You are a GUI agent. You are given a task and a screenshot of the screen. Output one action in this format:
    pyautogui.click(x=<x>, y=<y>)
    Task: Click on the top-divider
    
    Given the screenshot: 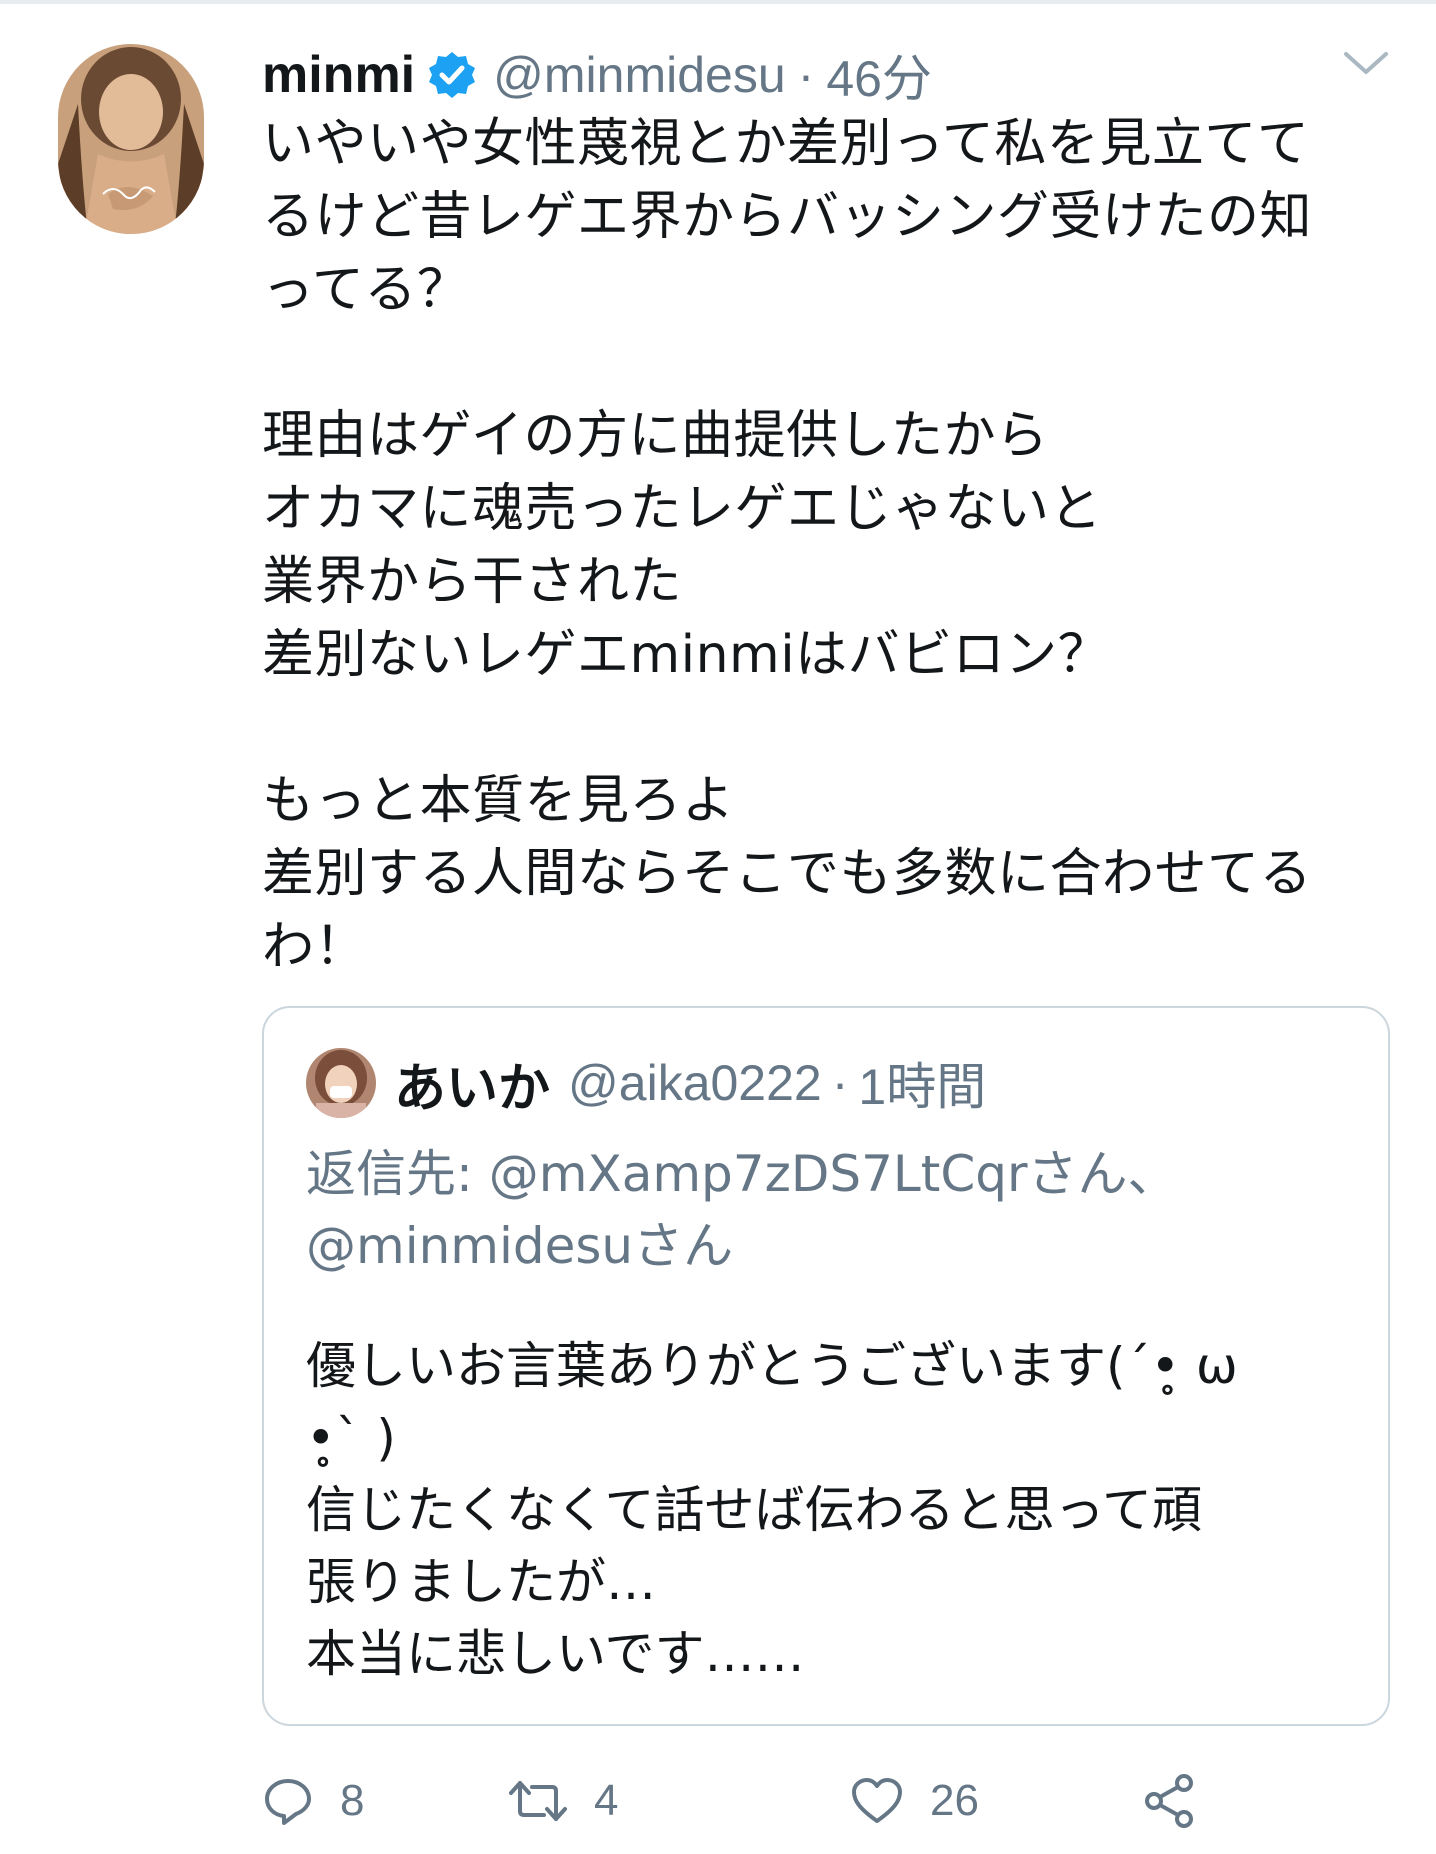 What is the action you would take?
    pyautogui.click(x=718, y=2)
    